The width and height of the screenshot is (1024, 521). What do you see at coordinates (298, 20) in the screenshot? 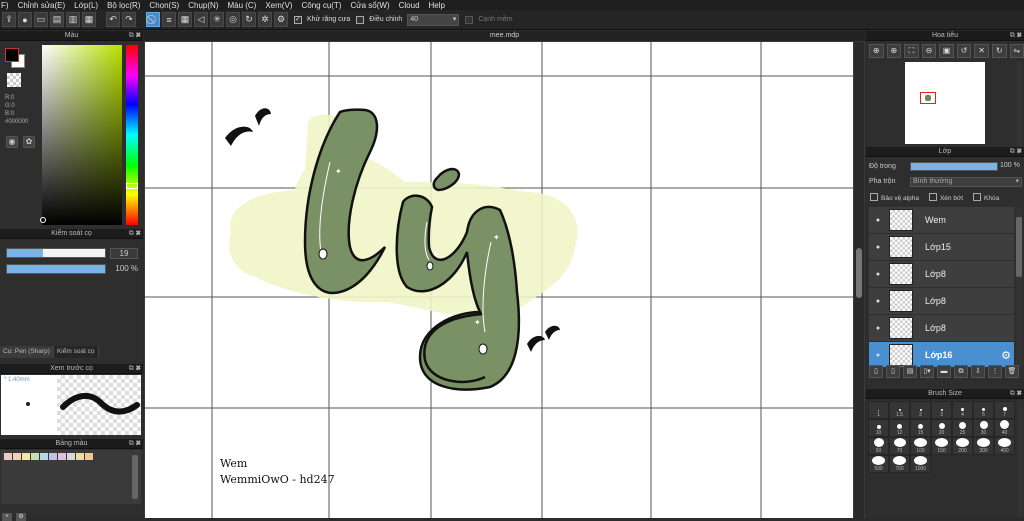
I see `antialias-checkbox: ✓` at bounding box center [298, 20].